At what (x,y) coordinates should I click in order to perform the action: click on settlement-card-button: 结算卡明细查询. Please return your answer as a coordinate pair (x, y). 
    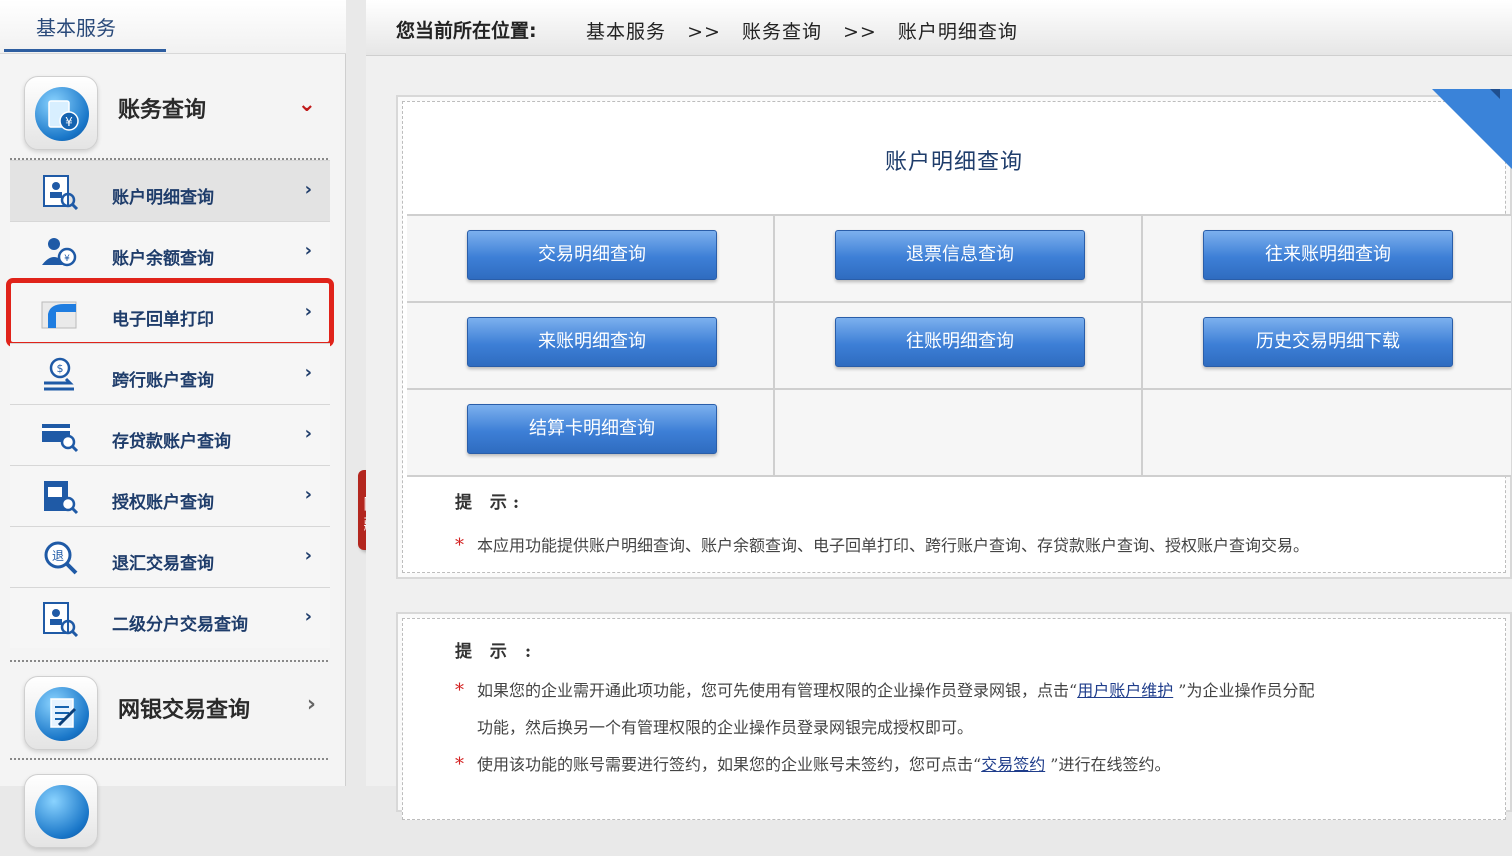
    Looking at the image, I should click on (592, 429).